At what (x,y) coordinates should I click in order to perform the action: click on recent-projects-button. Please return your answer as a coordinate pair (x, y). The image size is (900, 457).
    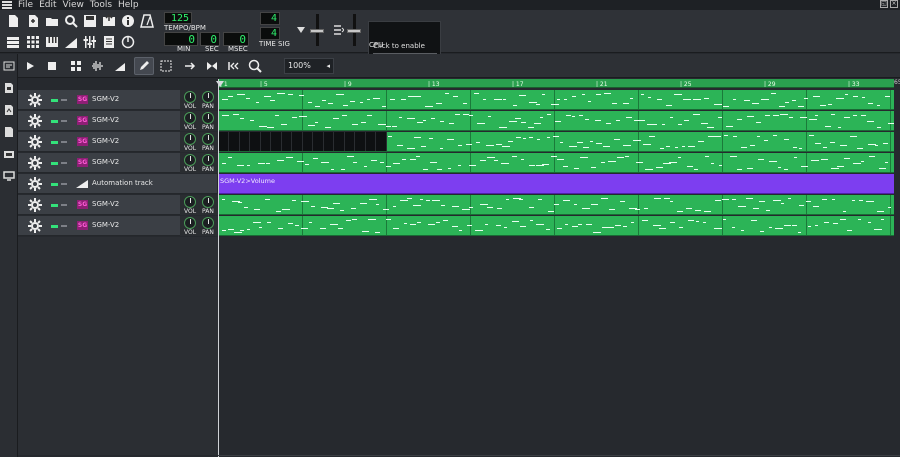
    Looking at the image, I should click on (70, 20).